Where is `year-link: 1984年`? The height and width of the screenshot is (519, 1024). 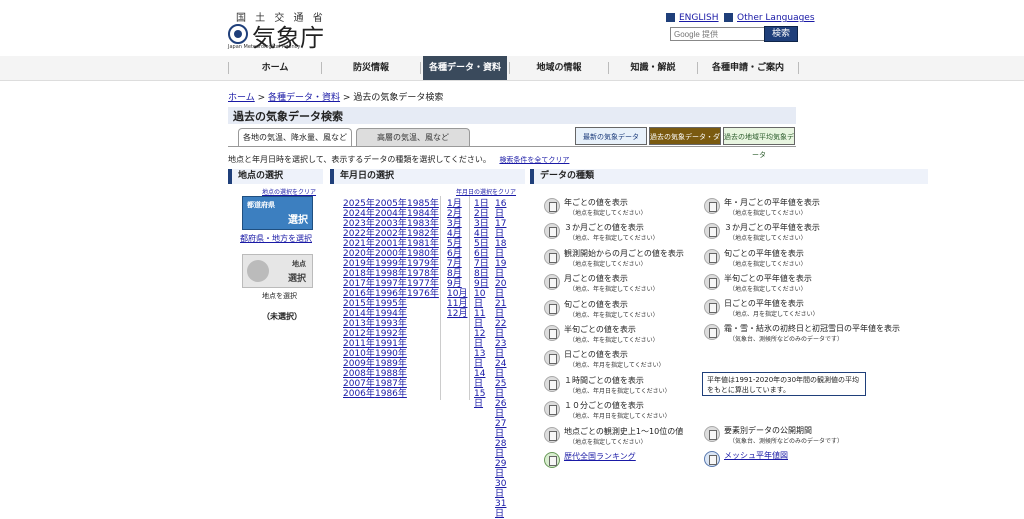 year-link: 1984年 is located at coordinates (423, 214).